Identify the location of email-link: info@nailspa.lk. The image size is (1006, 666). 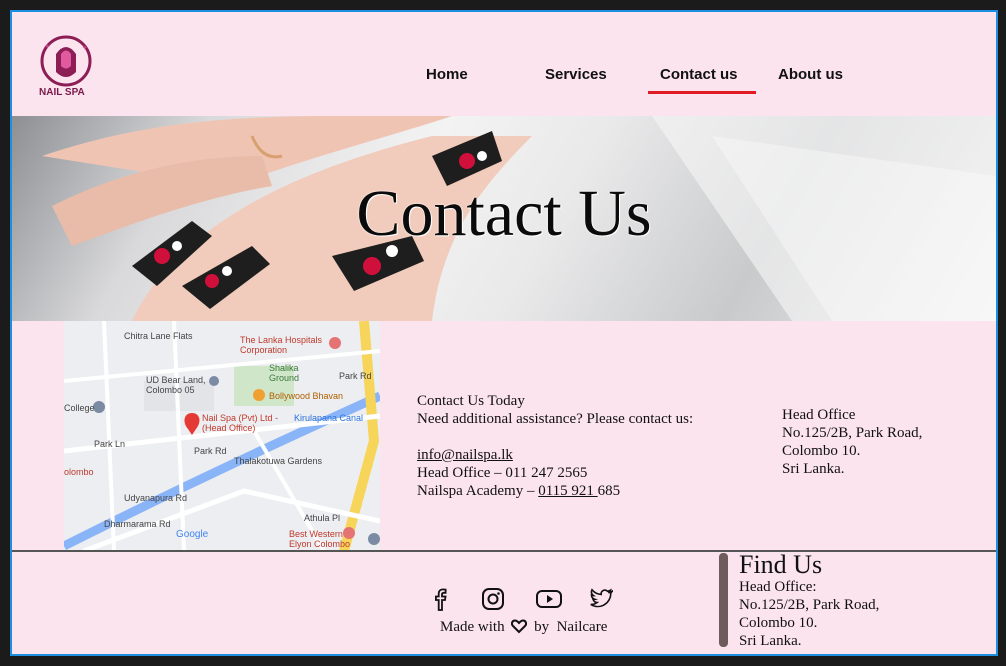
(465, 455).